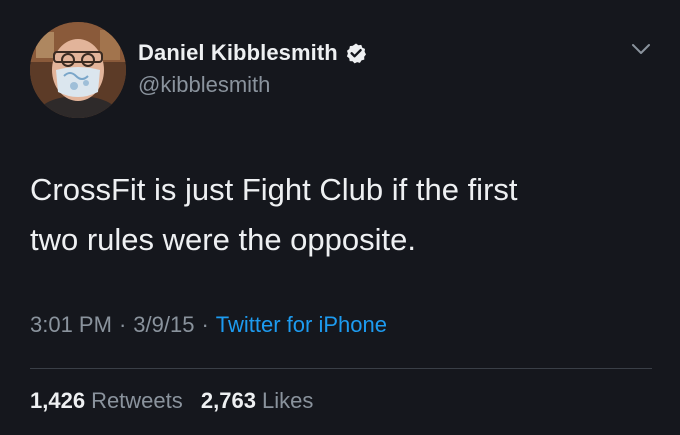 This screenshot has height=435, width=680. What do you see at coordinates (58, 400) in the screenshot?
I see `retweets-count: 1,426` at bounding box center [58, 400].